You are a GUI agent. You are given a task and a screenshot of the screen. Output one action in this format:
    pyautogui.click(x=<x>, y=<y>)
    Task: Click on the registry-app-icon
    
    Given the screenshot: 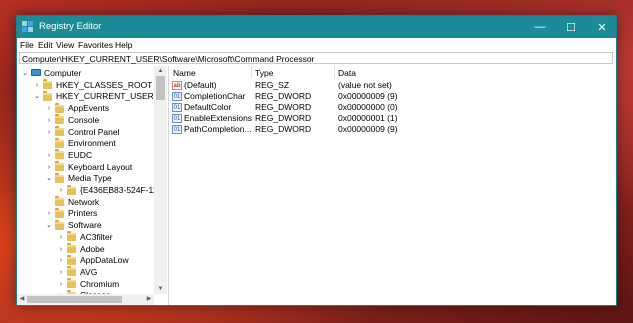 What is the action you would take?
    pyautogui.click(x=27, y=26)
    